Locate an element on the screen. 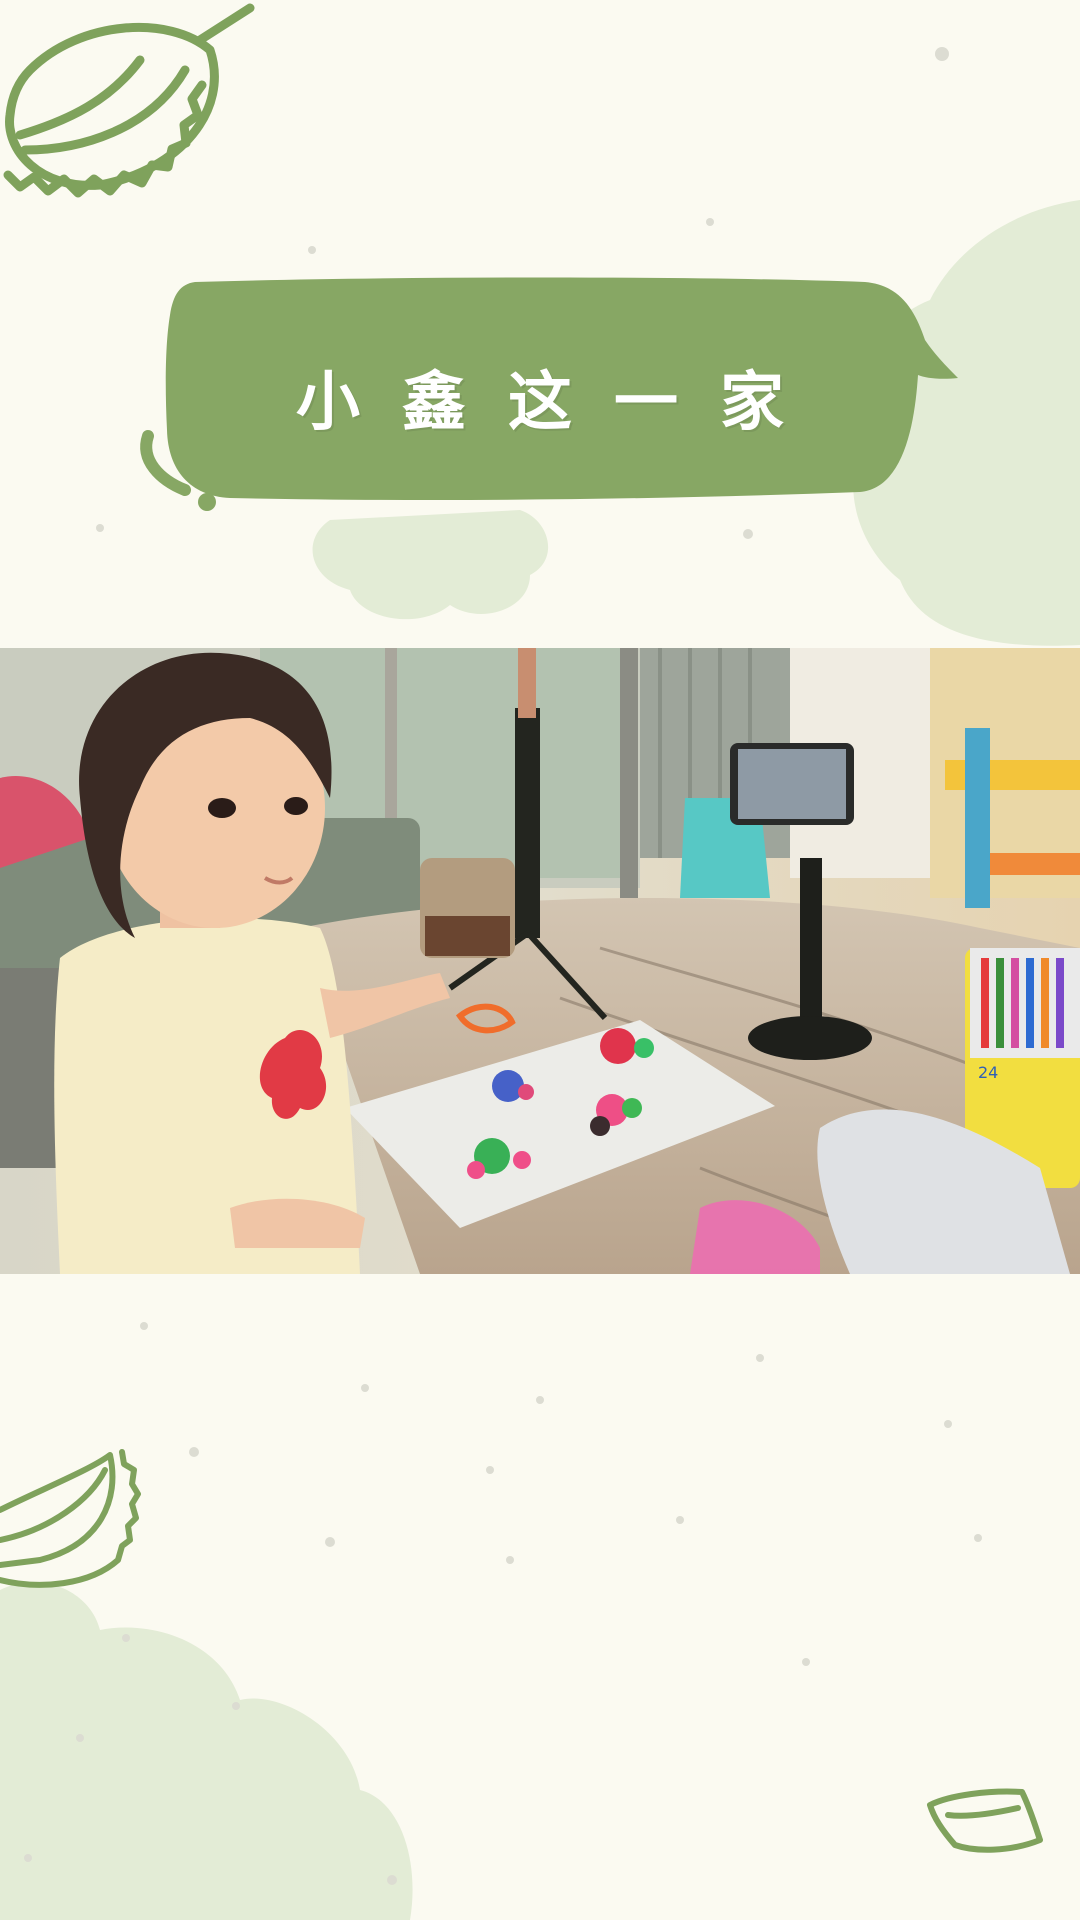 The width and height of the screenshot is (1080, 1920). durian-piece-icon is located at coordinates (985, 1820).